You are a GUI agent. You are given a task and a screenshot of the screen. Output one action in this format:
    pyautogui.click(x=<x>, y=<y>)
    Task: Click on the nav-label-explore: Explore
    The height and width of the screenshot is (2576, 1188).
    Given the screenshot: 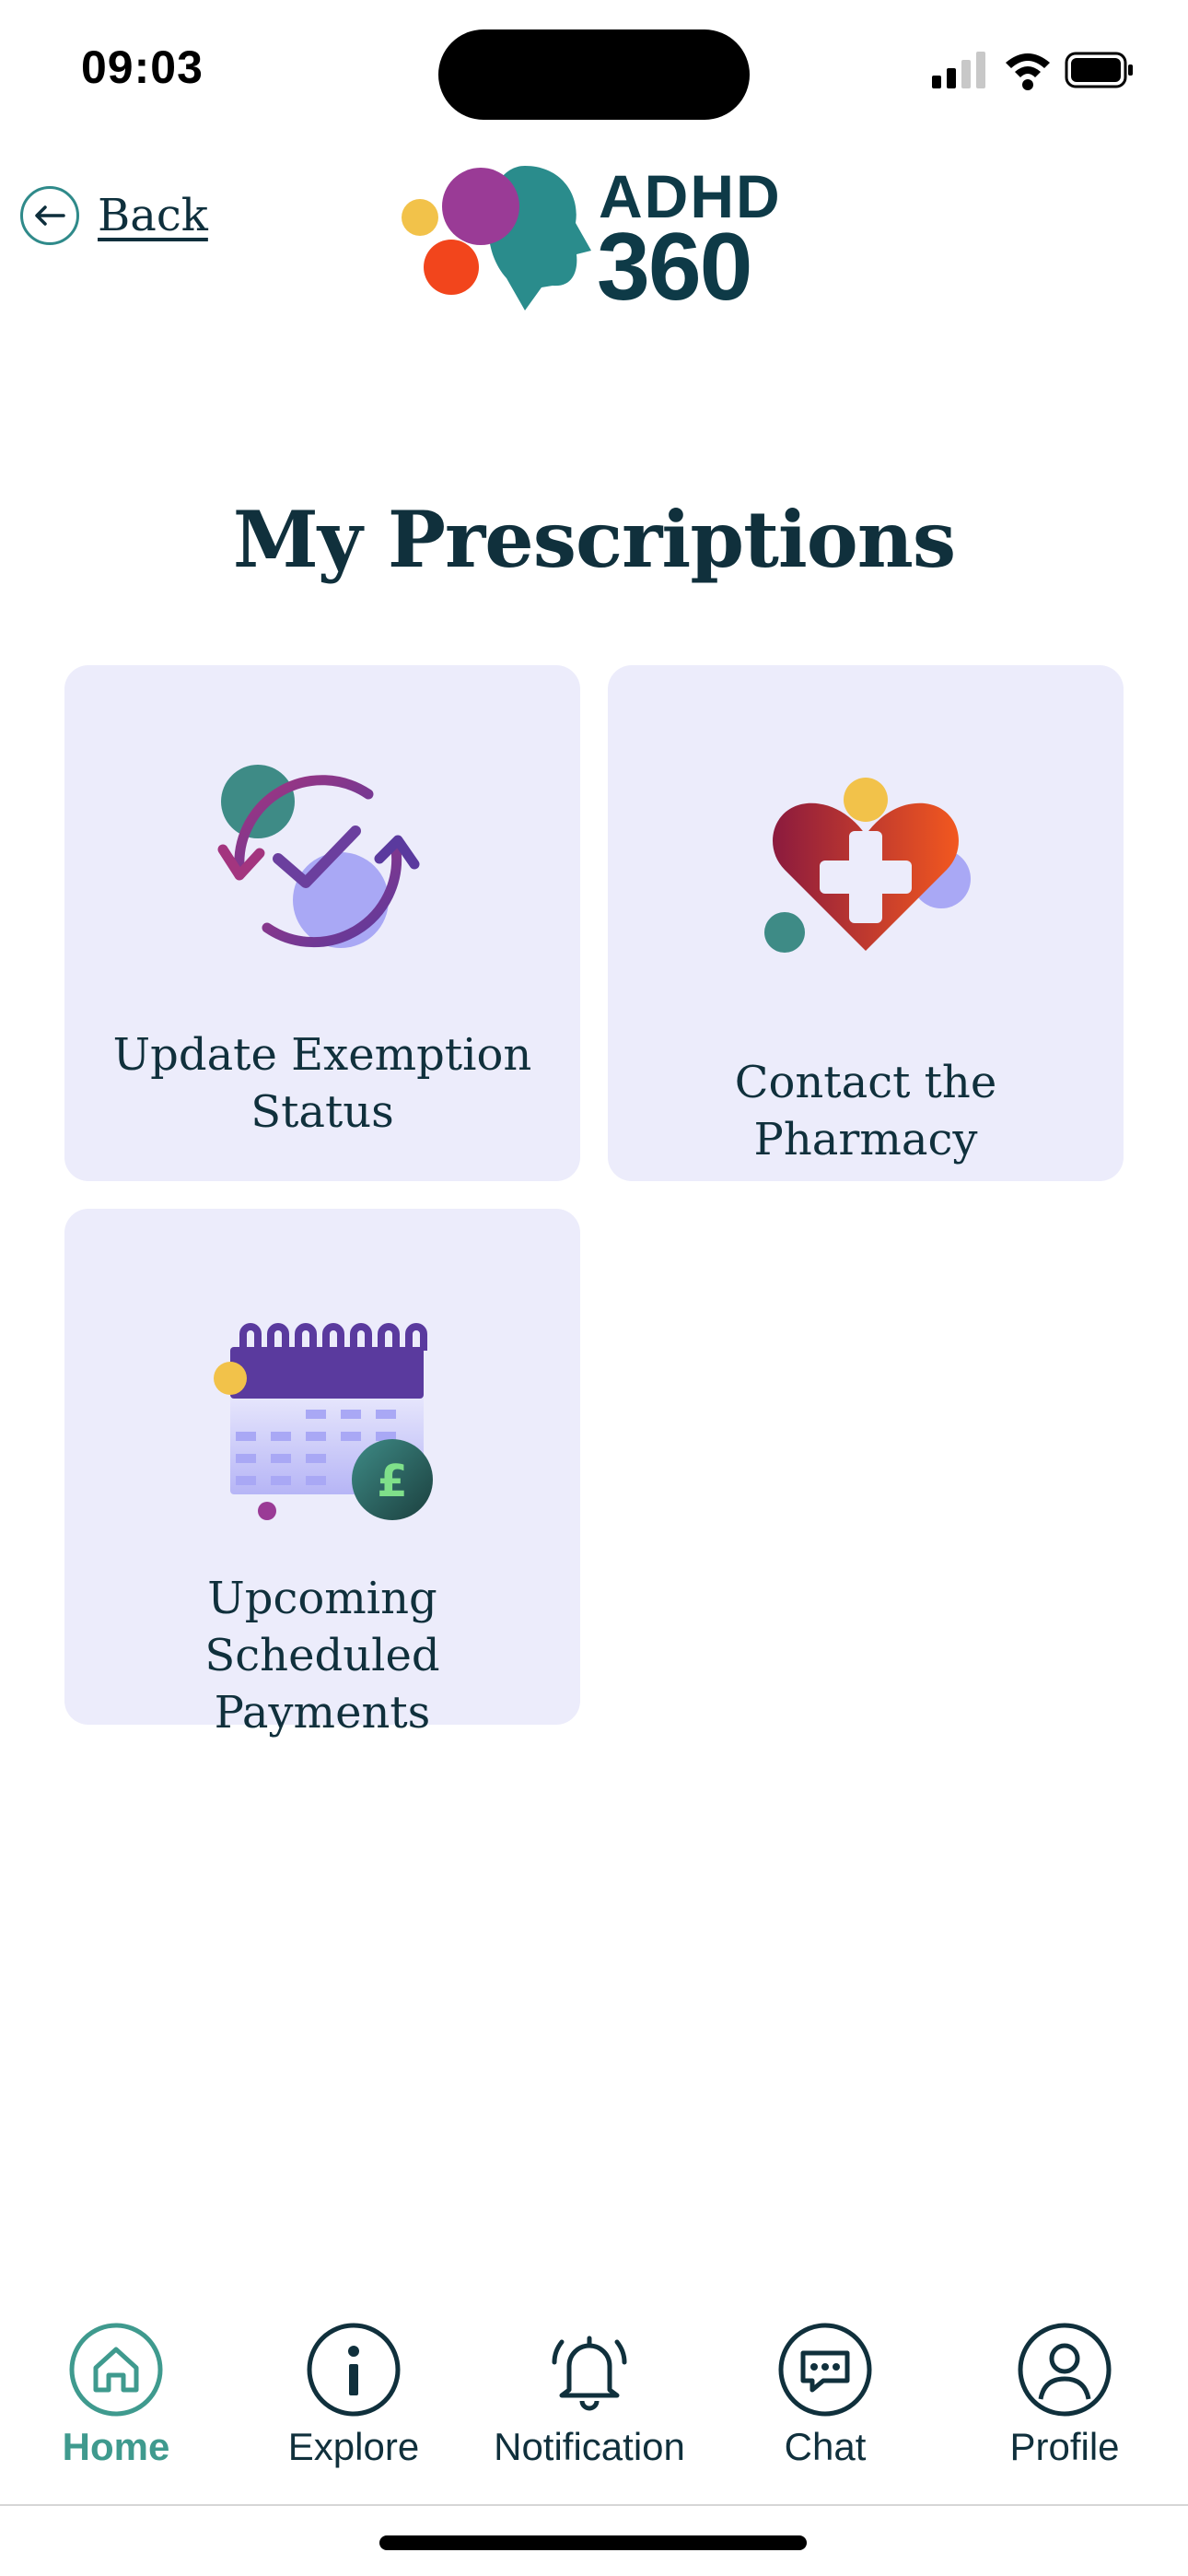 What is the action you would take?
    pyautogui.click(x=353, y=2447)
    